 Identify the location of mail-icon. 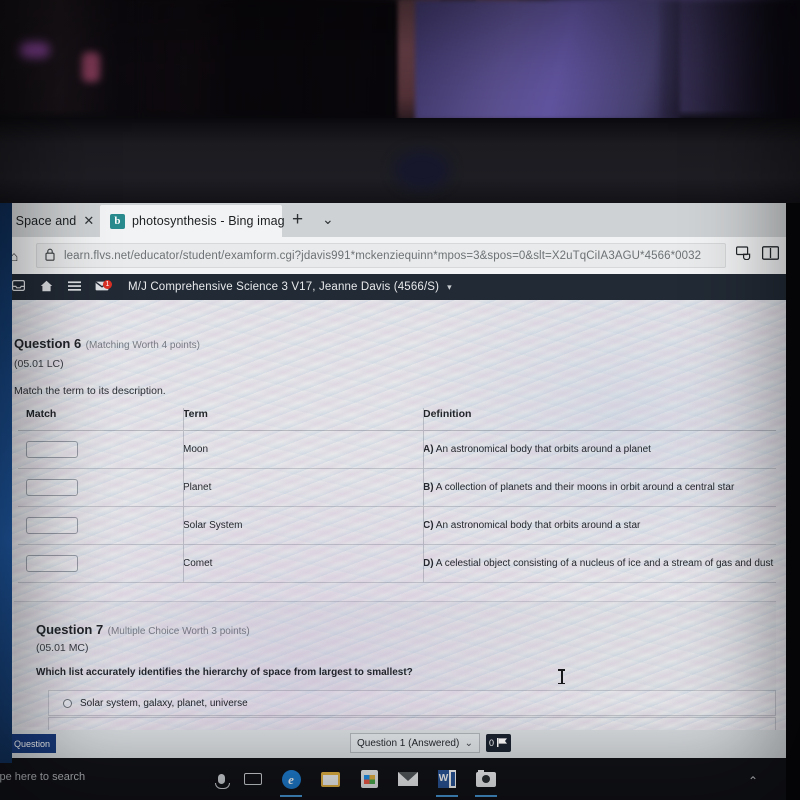
(408, 779).